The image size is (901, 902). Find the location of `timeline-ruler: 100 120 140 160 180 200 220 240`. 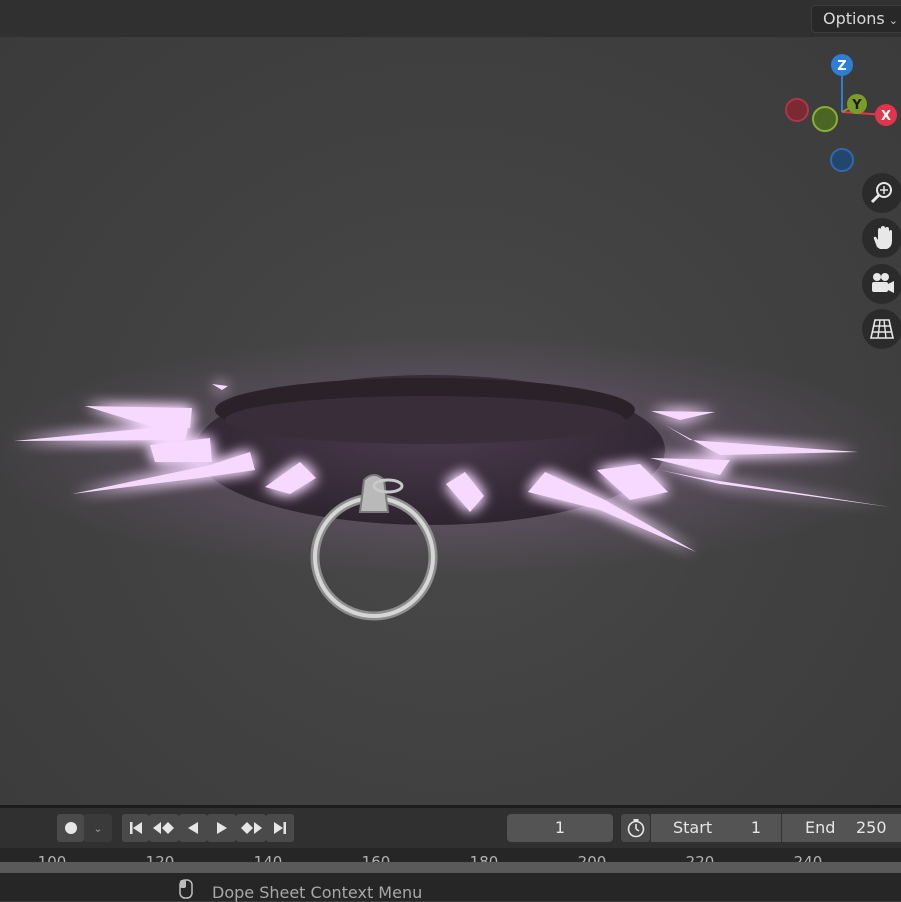

timeline-ruler: 100 120 140 160 180 200 220 240 is located at coordinates (450, 861).